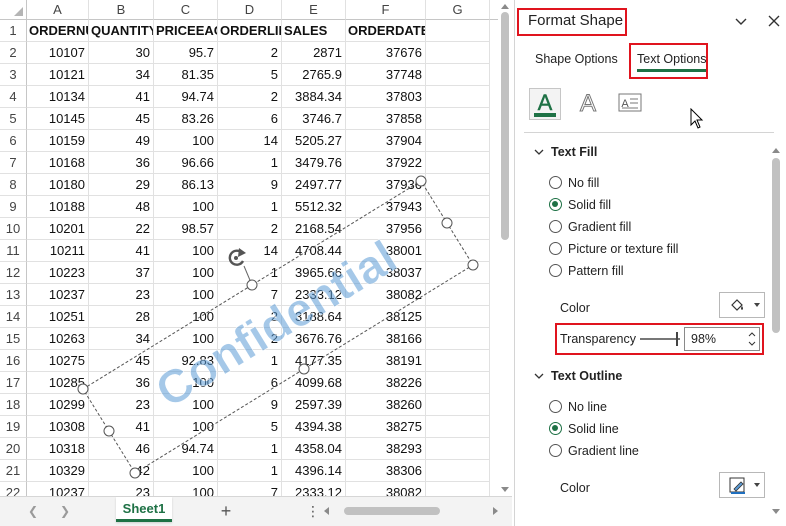  Describe the element at coordinates (386, 229) in the screenshot. I see `table-cell: 37956` at that location.